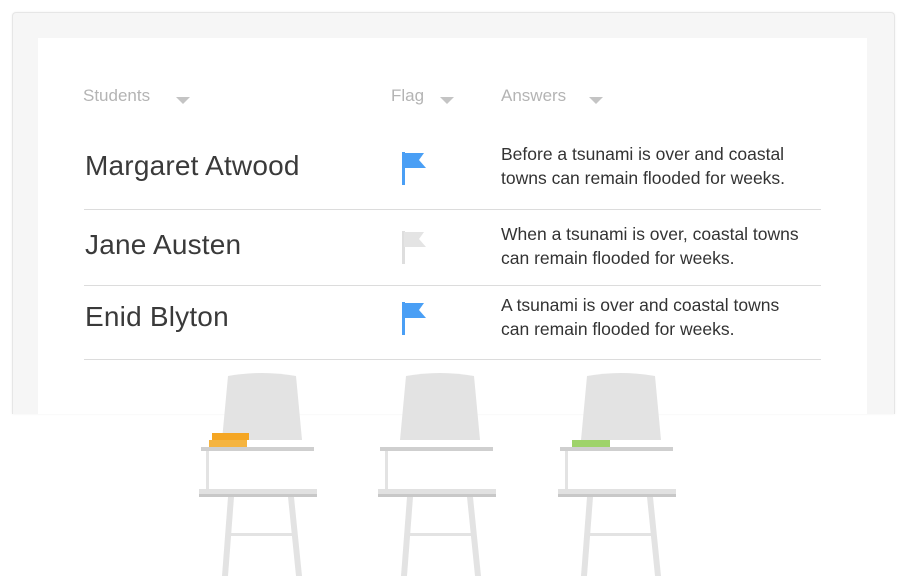 This screenshot has height=578, width=908. What do you see at coordinates (643, 178) in the screenshot?
I see `answer-line: towns can remain flooded for weeks.` at bounding box center [643, 178].